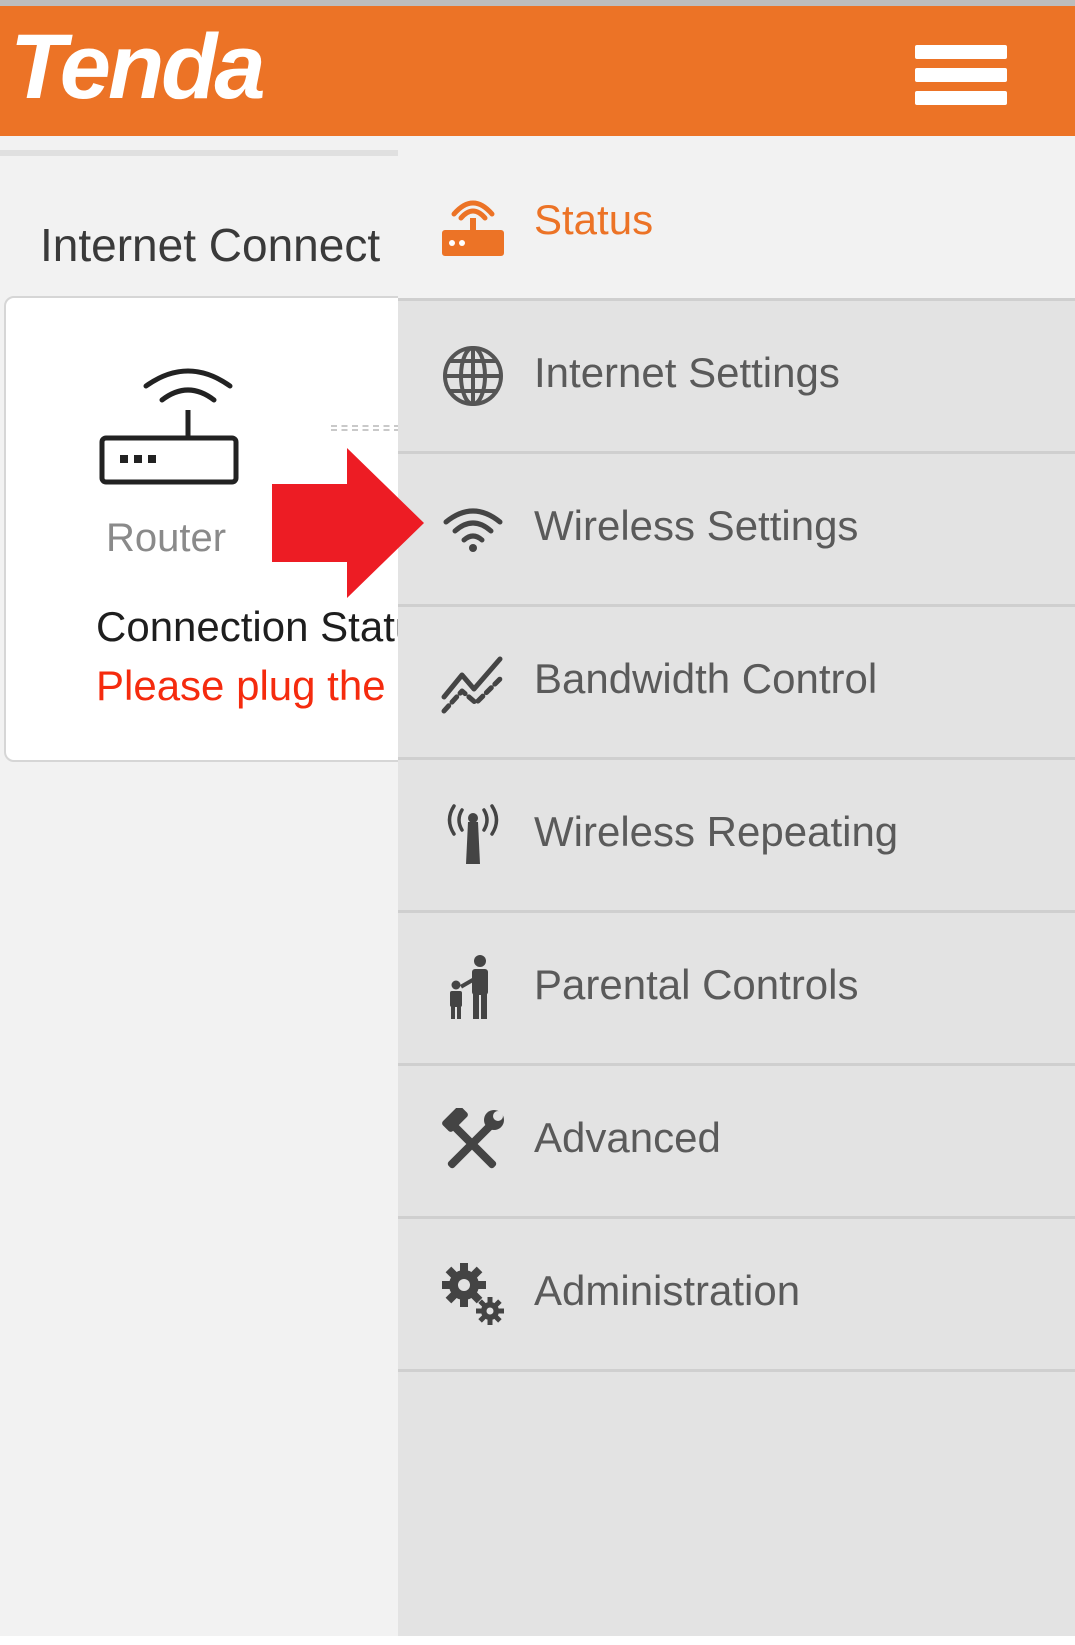 The width and height of the screenshot is (1075, 1645). What do you see at coordinates (200, 153) in the screenshot?
I see `page-divider` at bounding box center [200, 153].